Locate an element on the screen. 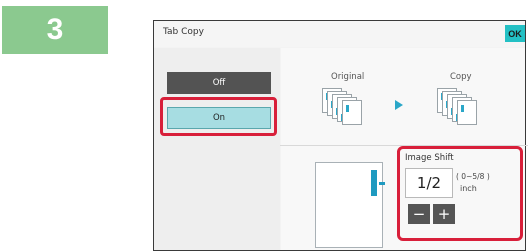  dialog-title: Tab Copy is located at coordinates (183, 32).